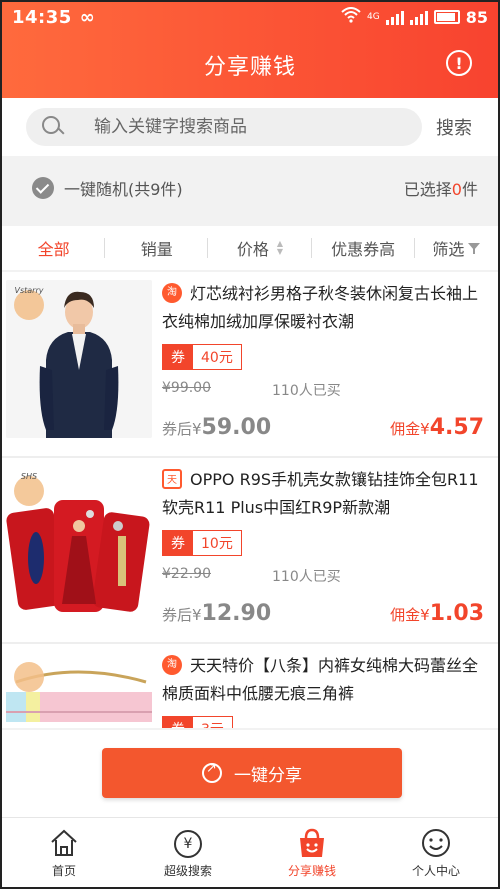 The width and height of the screenshot is (500, 889). Describe the element at coordinates (236, 613) in the screenshot. I see `after-coupon-value: 12.90` at that location.